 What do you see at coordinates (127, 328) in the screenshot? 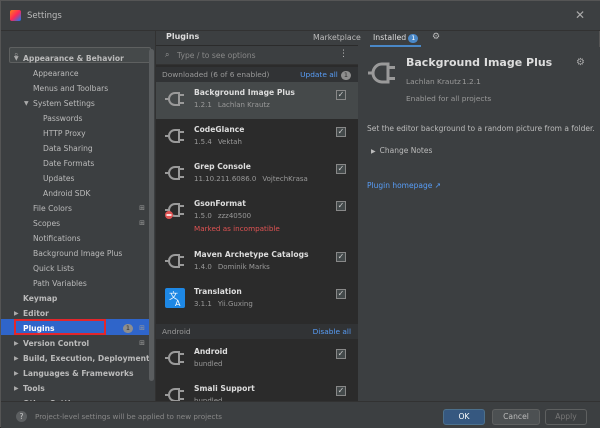
I see `plugins-update-badge: 1` at bounding box center [127, 328].